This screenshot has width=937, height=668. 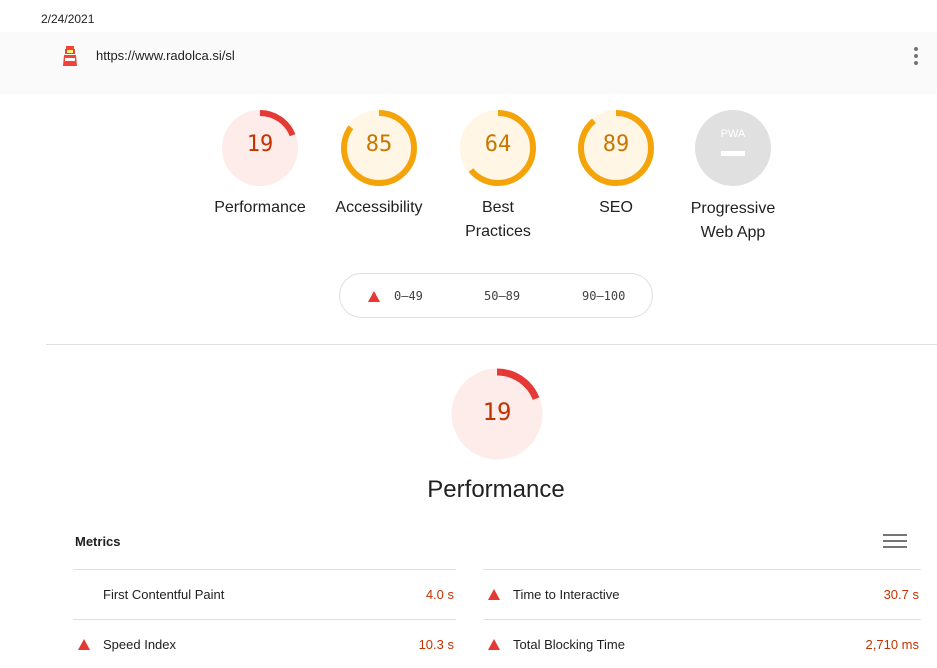 I want to click on gauge-label: Performance, so click(x=260, y=207).